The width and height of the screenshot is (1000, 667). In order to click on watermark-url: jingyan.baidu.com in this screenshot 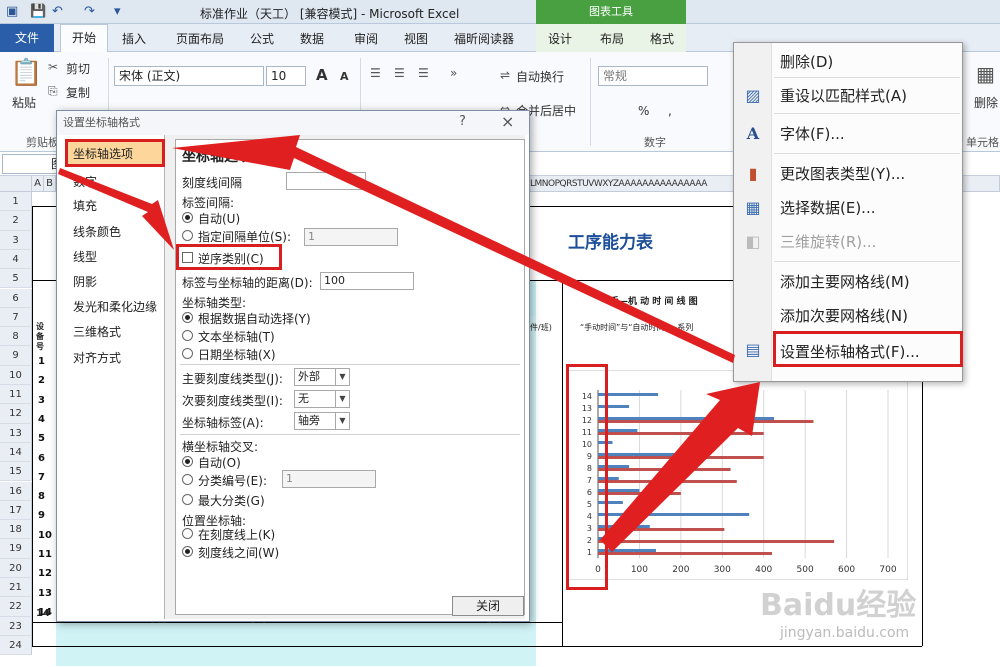, I will do `click(845, 633)`.